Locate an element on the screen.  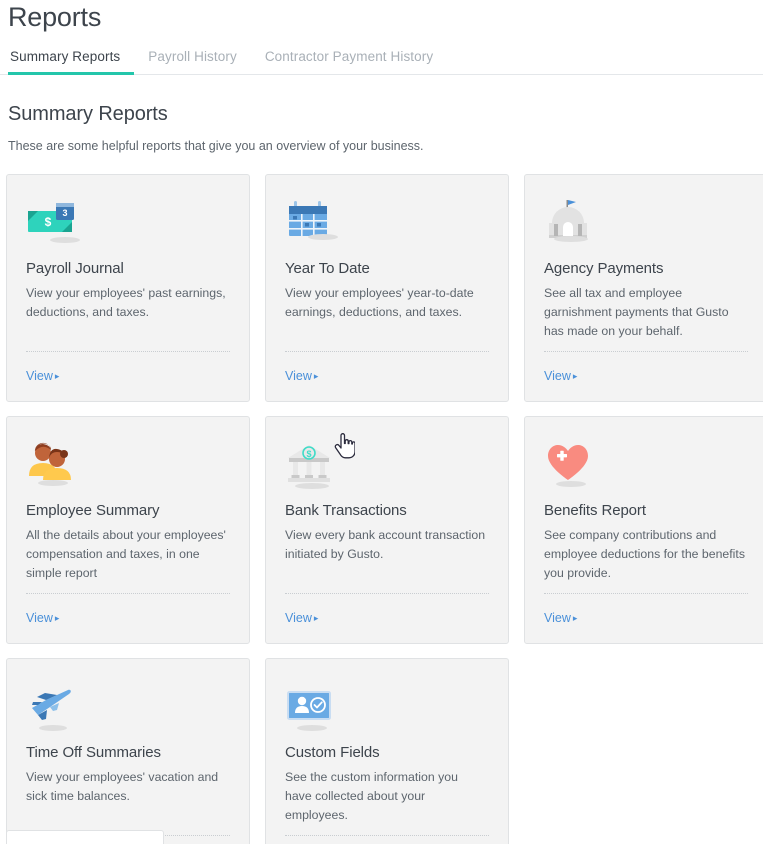
tab-payroll-history-label: Payroll History is located at coordinates (192, 56).